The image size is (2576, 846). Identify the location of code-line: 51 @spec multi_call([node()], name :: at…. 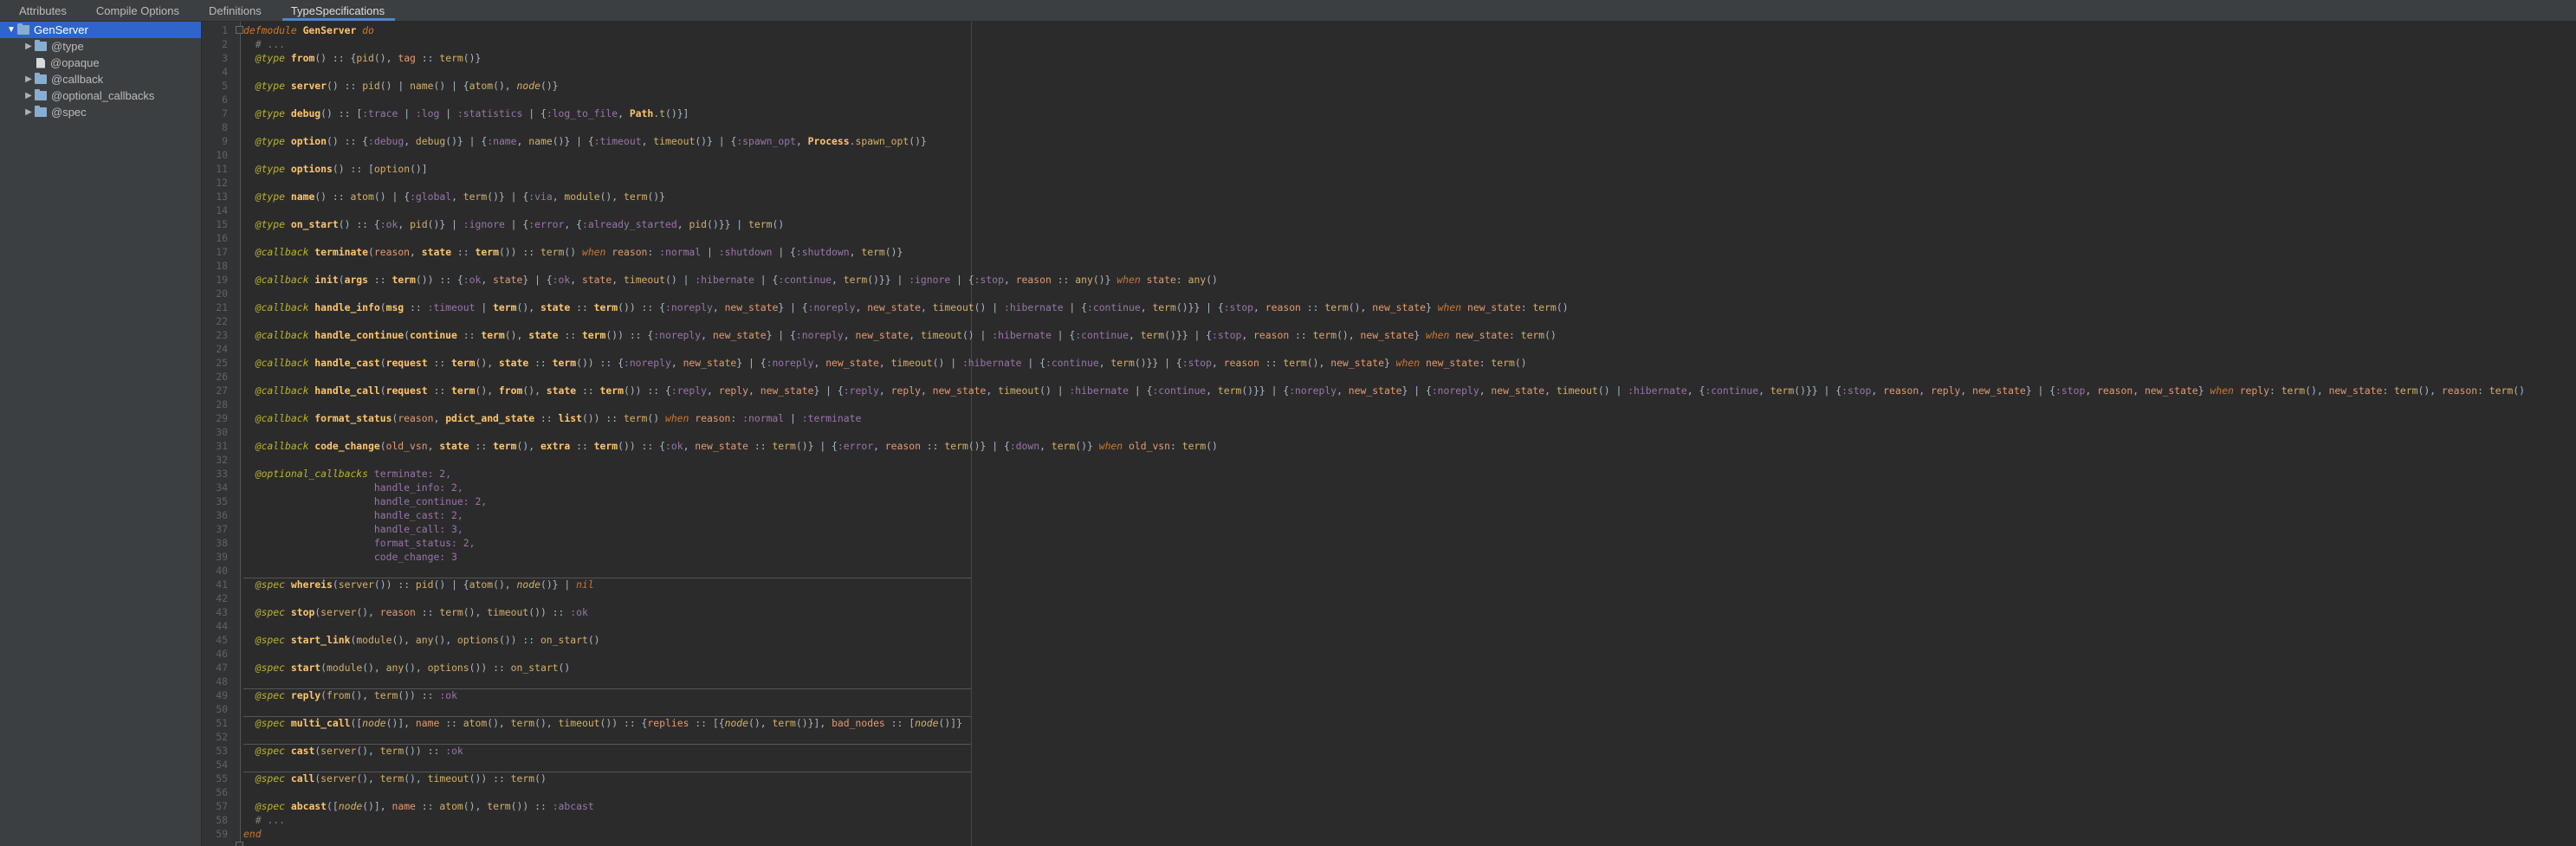
(1389, 723).